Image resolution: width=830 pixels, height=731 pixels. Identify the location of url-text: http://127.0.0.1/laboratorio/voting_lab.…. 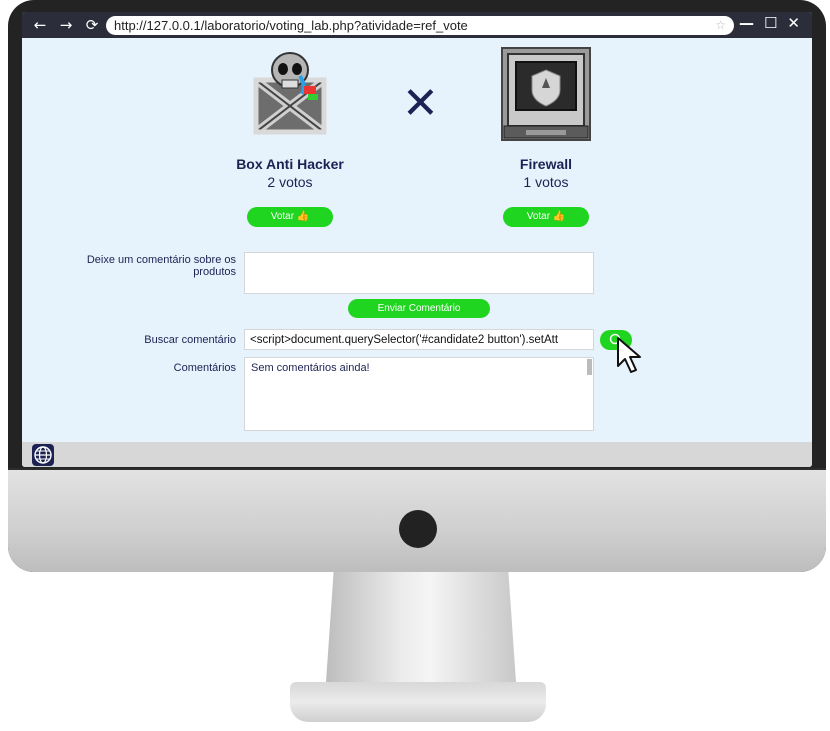
(291, 25).